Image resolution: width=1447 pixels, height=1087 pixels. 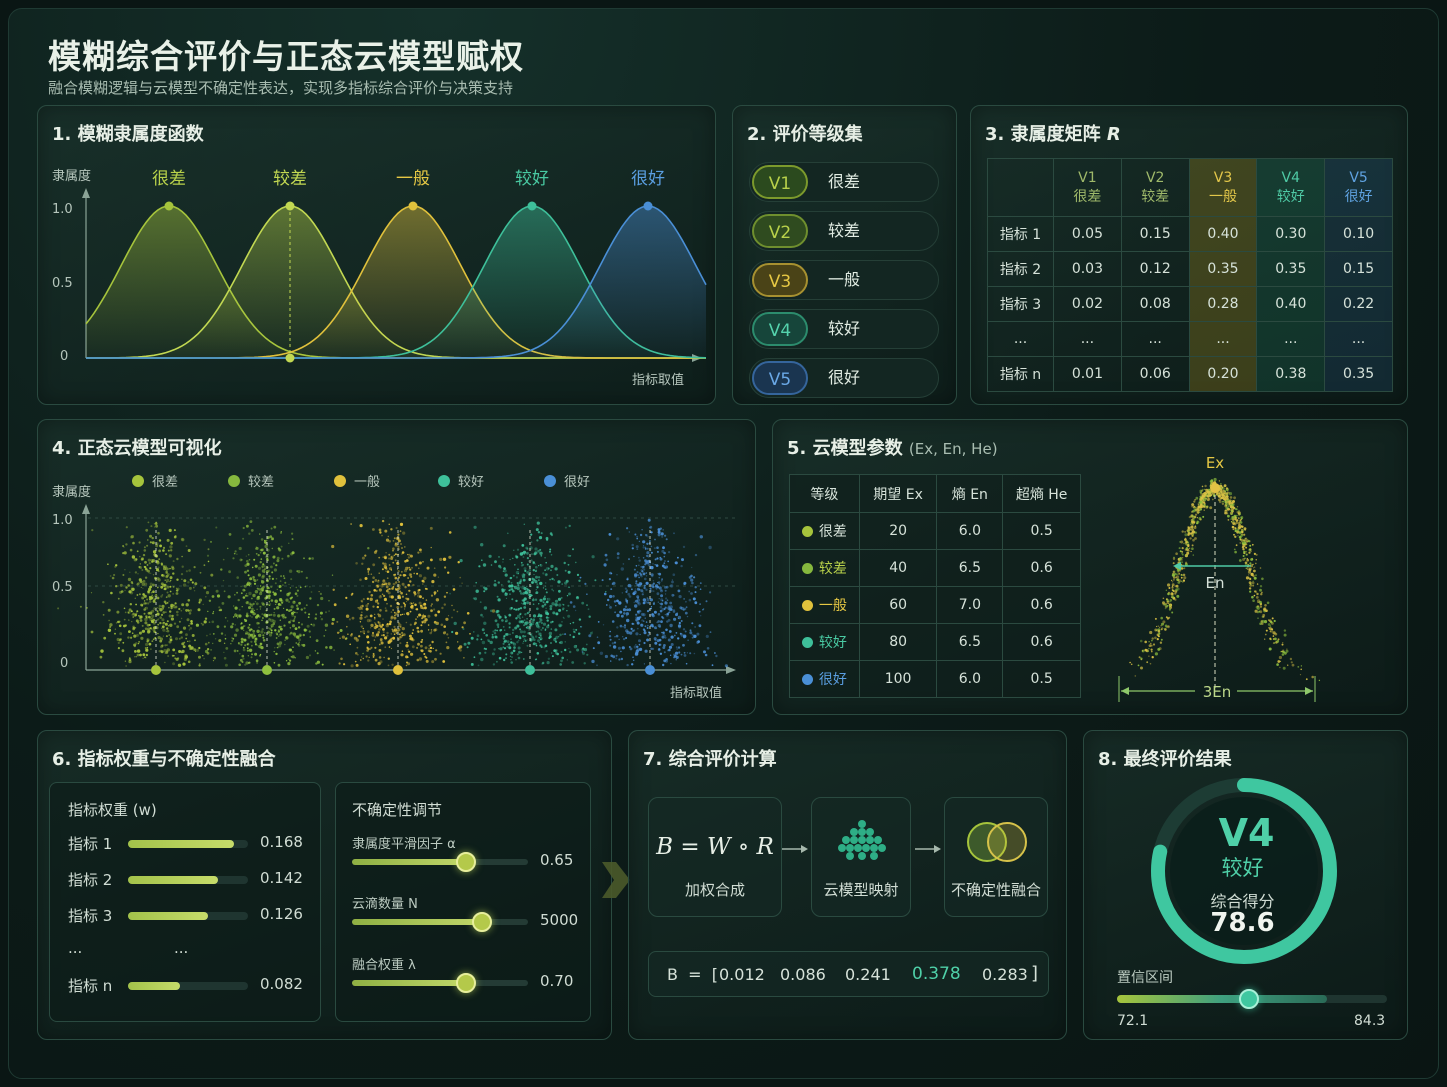 I want to click on row-header: 指标 1, so click(x=1021, y=234).